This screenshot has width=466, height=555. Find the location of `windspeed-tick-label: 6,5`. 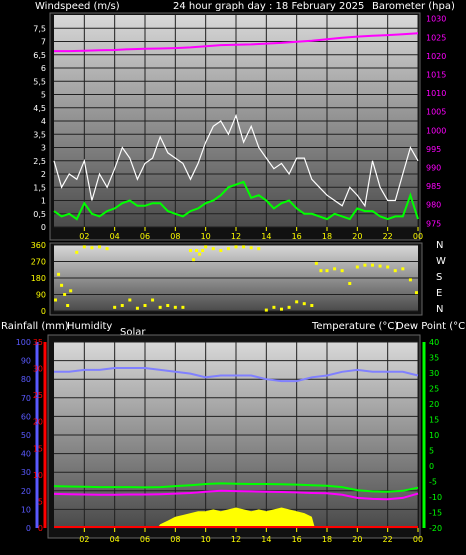

windspeed-tick-label: 6,5 is located at coordinates (39, 55).